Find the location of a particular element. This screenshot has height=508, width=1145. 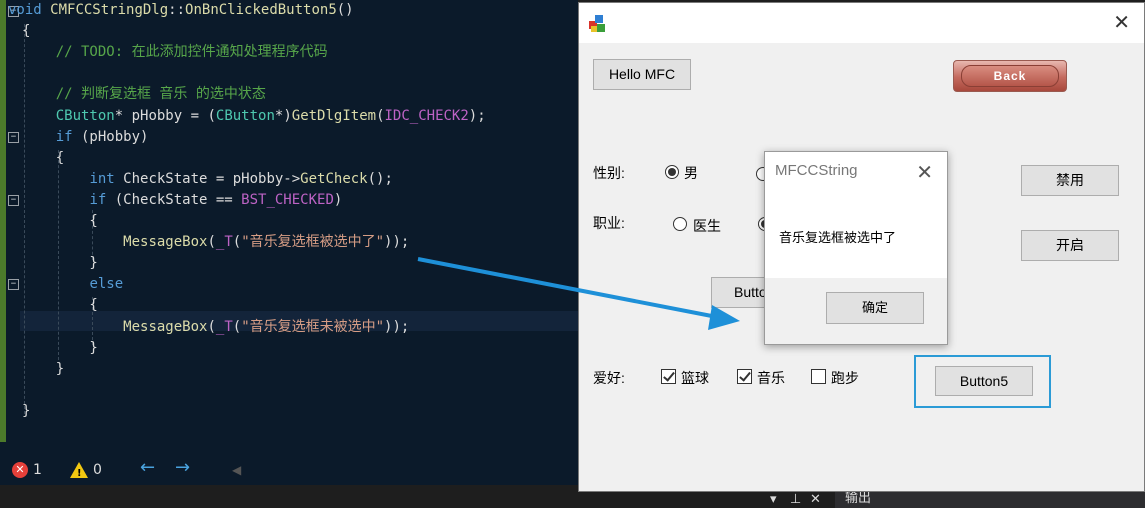

code-token: ); is located at coordinates (477, 115).